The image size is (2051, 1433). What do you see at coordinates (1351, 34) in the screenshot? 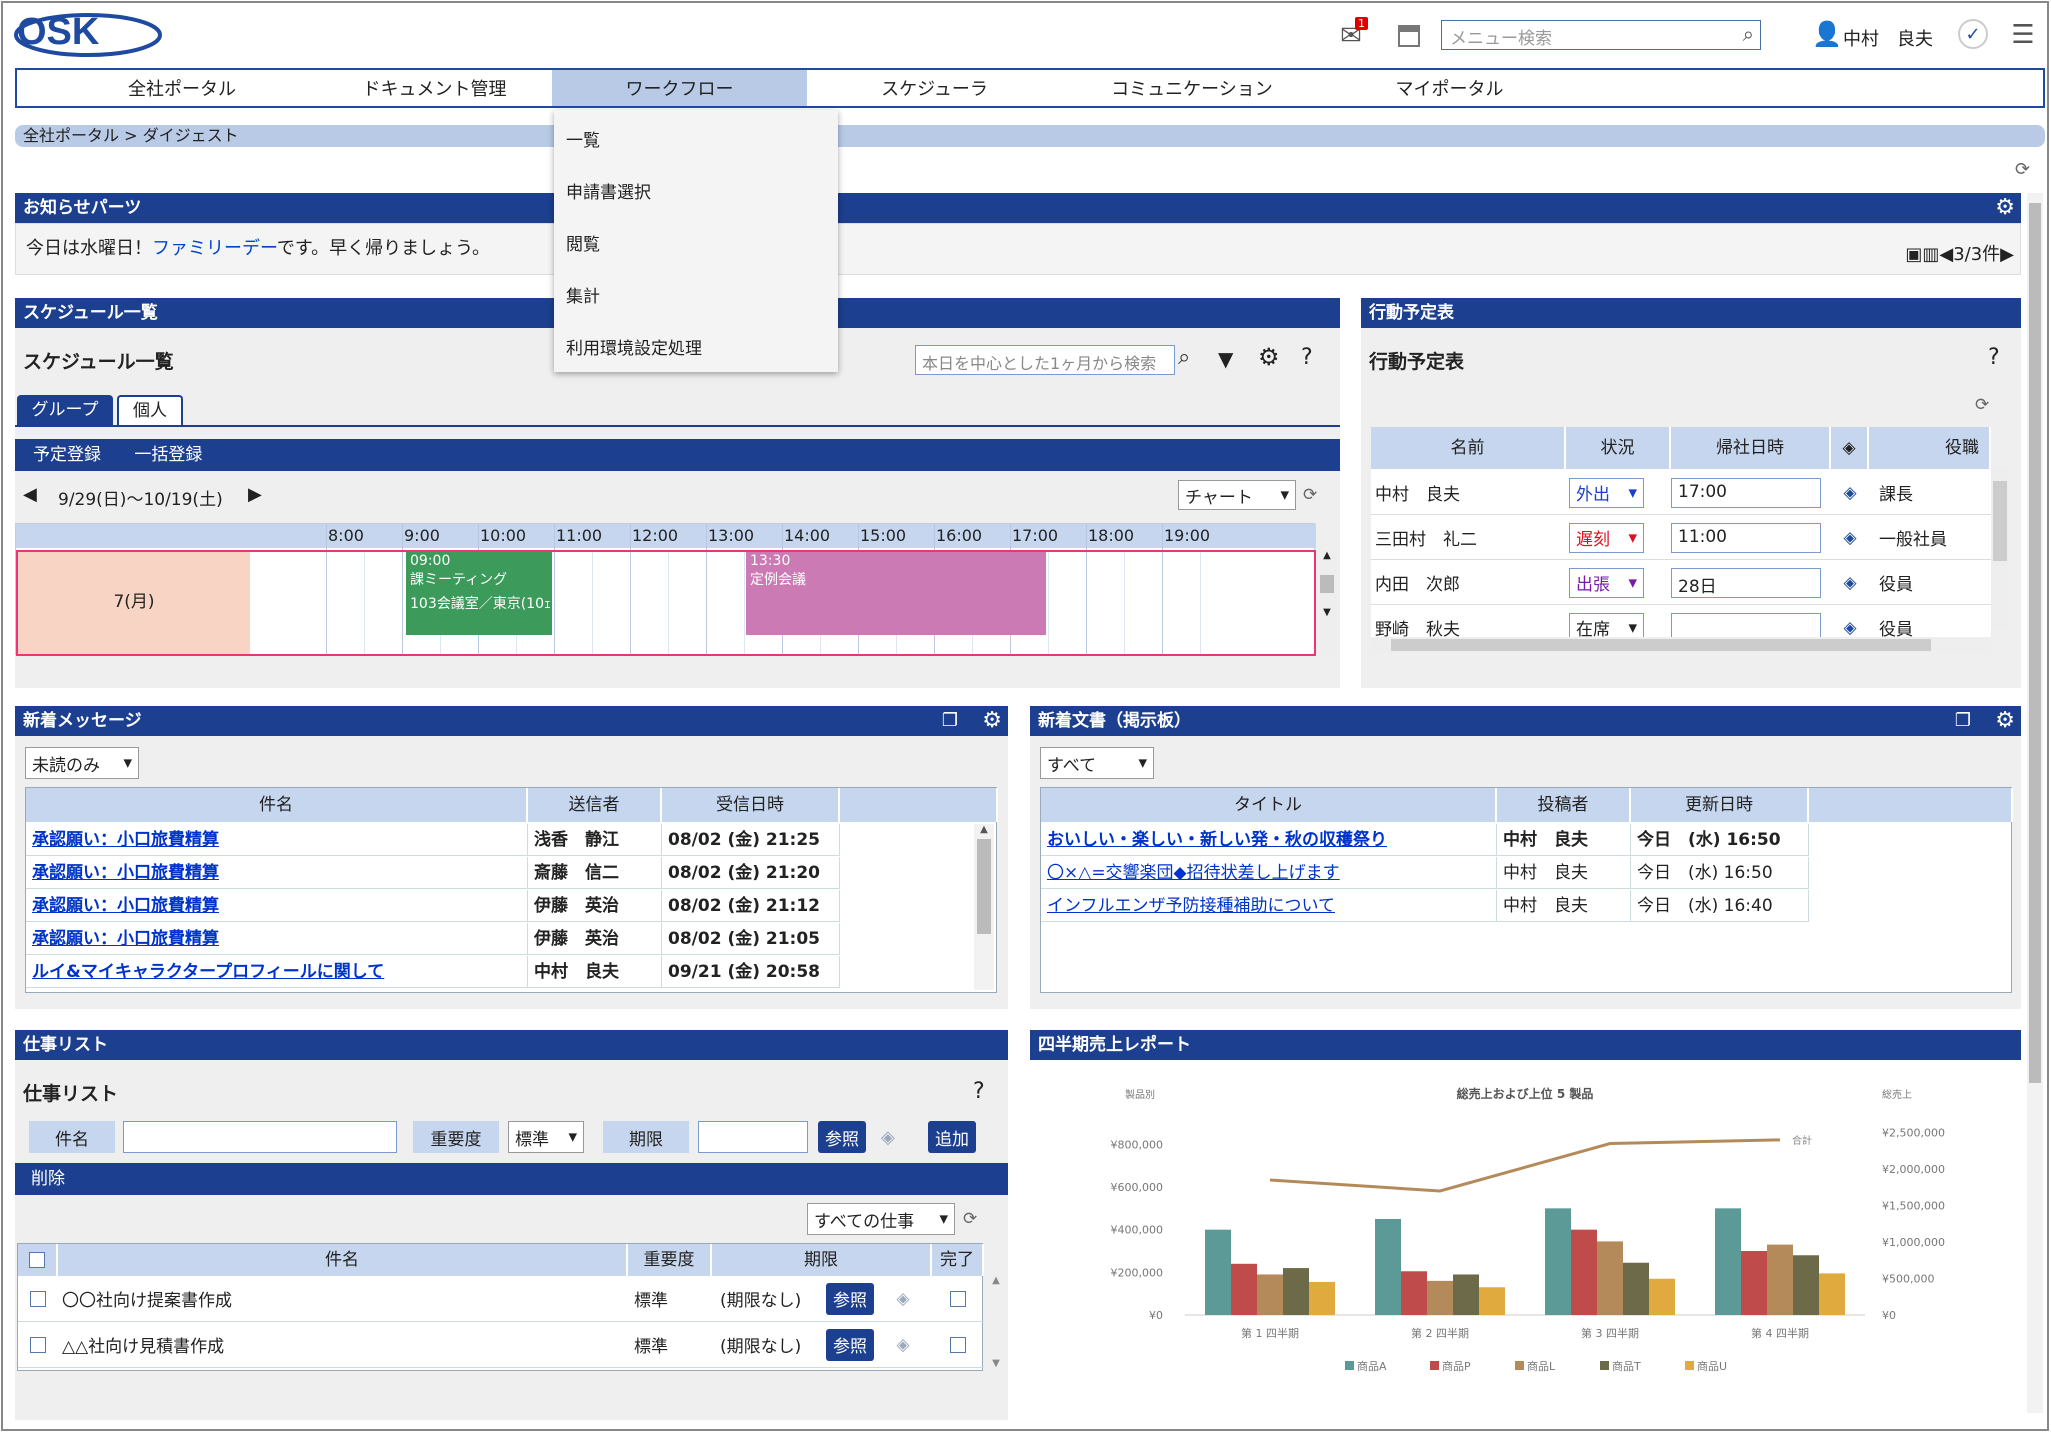
I see `mail-icon: ✉ 1` at bounding box center [1351, 34].